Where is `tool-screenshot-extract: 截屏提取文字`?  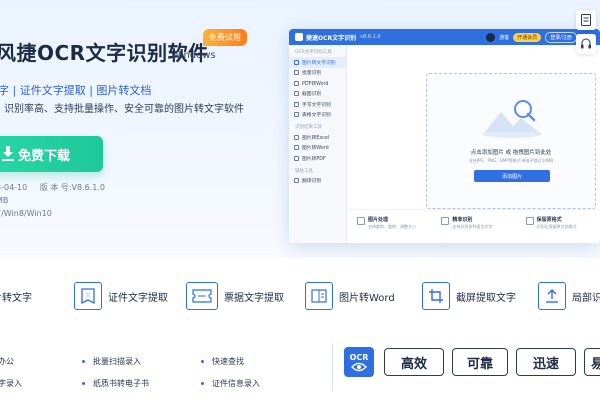
tool-screenshot-extract: 截屏提取文字 is located at coordinates (469, 296).